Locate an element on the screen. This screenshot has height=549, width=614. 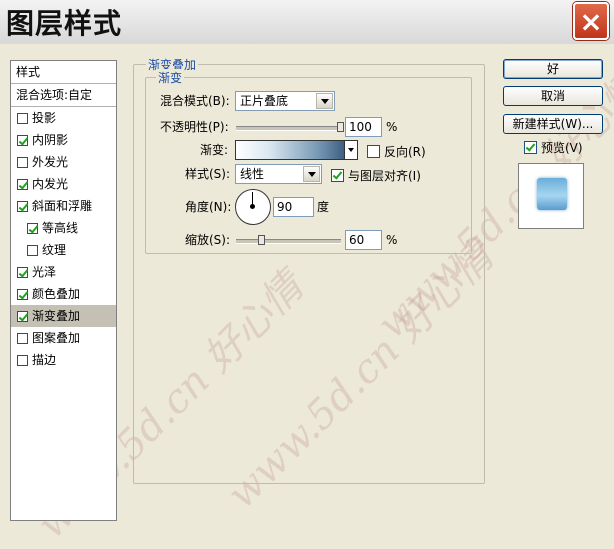
align-with-layer-checkbox: 与图层对齐(I) is located at coordinates (376, 175).